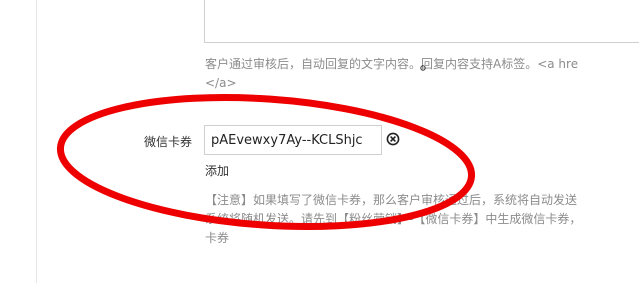 The width and height of the screenshot is (639, 283). Describe the element at coordinates (393, 219) in the screenshot. I see `card-help-line-2: 系统将随机发送。请先到【粉丝营销】-【微信卡券】中生成微信卡券，` at that location.